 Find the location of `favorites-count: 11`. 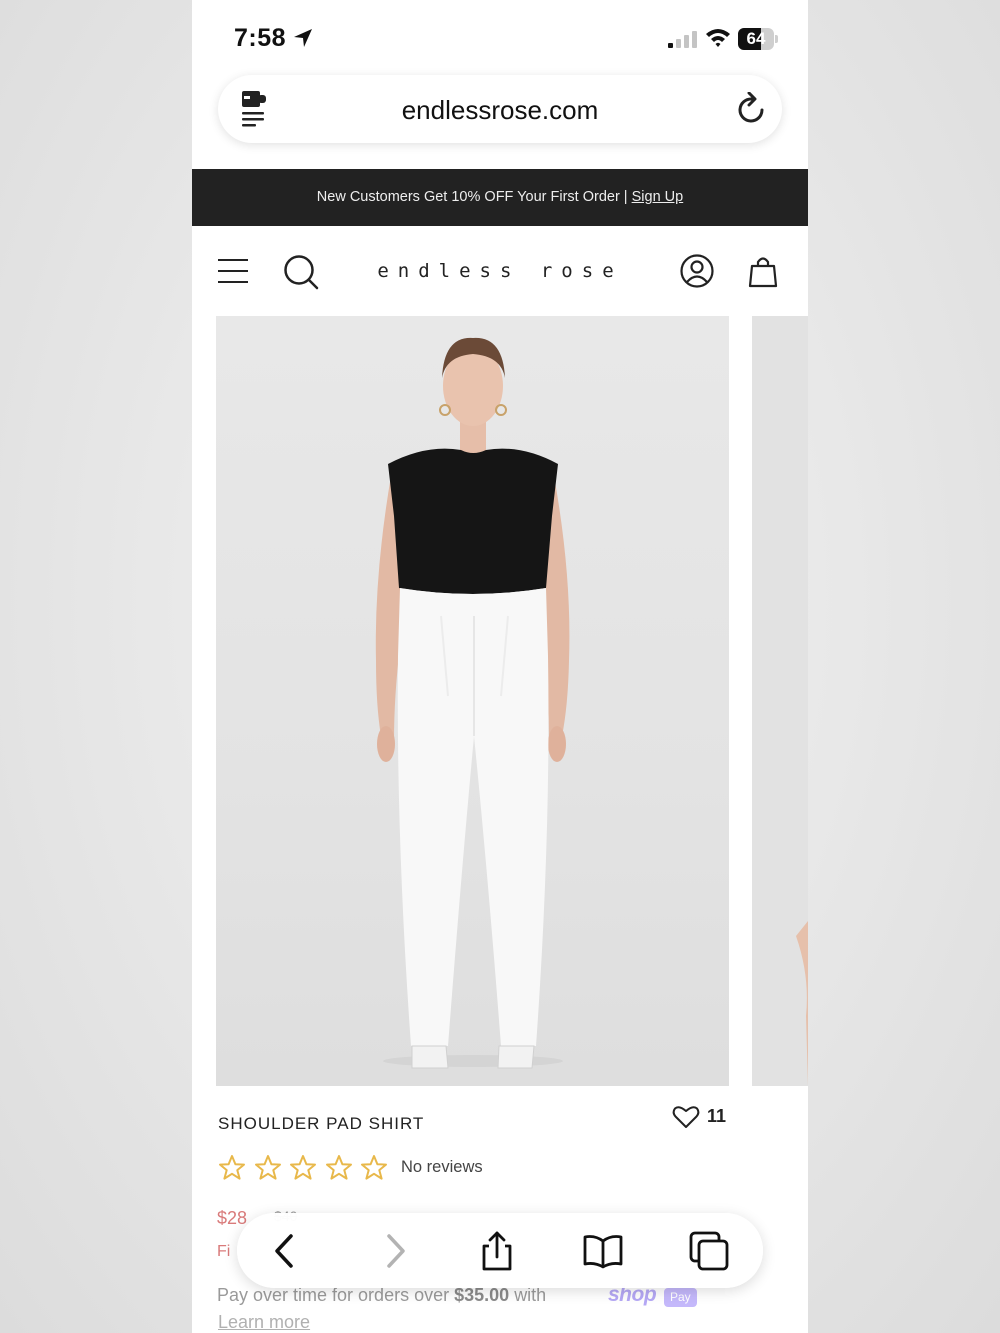

favorites-count: 11 is located at coordinates (717, 1116).